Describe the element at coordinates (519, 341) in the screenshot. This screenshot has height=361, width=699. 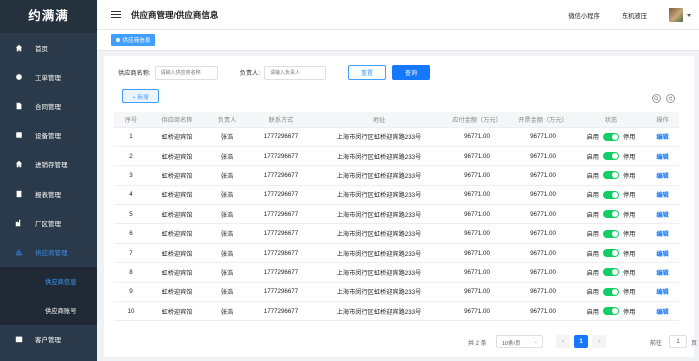
I see `page-size-select: 10条/页 ⌄` at that location.